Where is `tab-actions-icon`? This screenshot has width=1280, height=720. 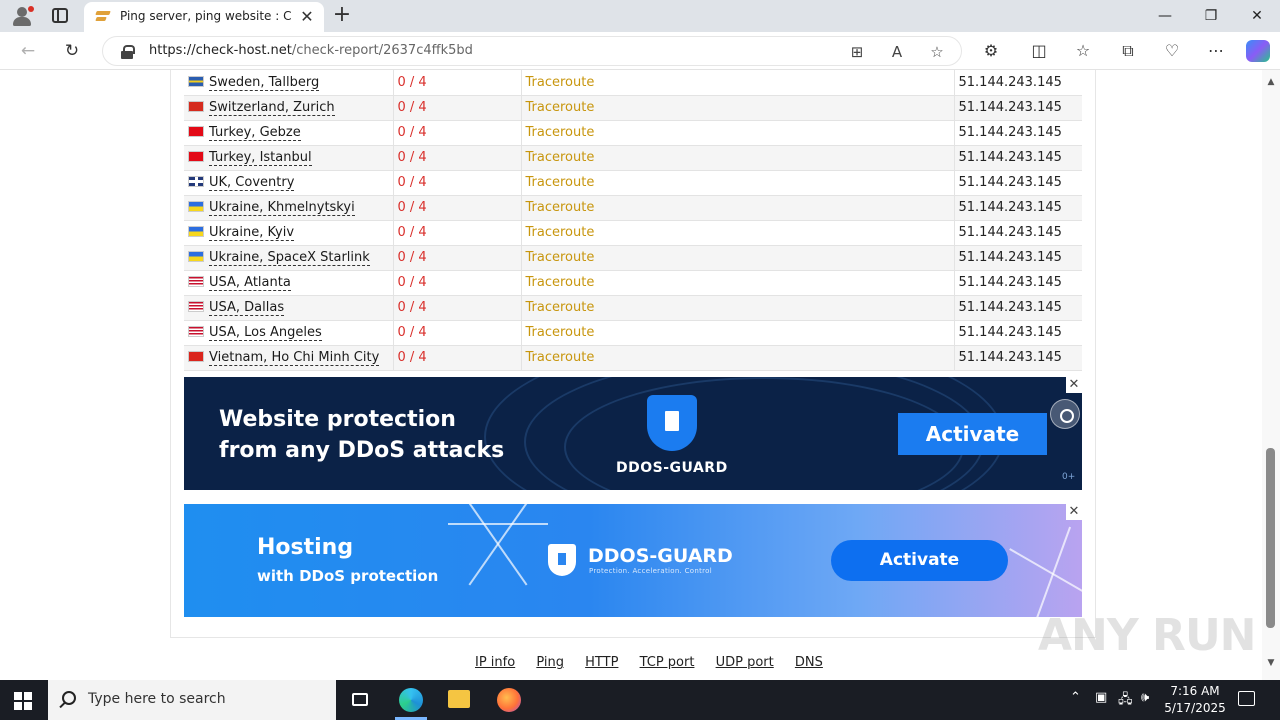
tab-actions-icon is located at coordinates (60, 15).